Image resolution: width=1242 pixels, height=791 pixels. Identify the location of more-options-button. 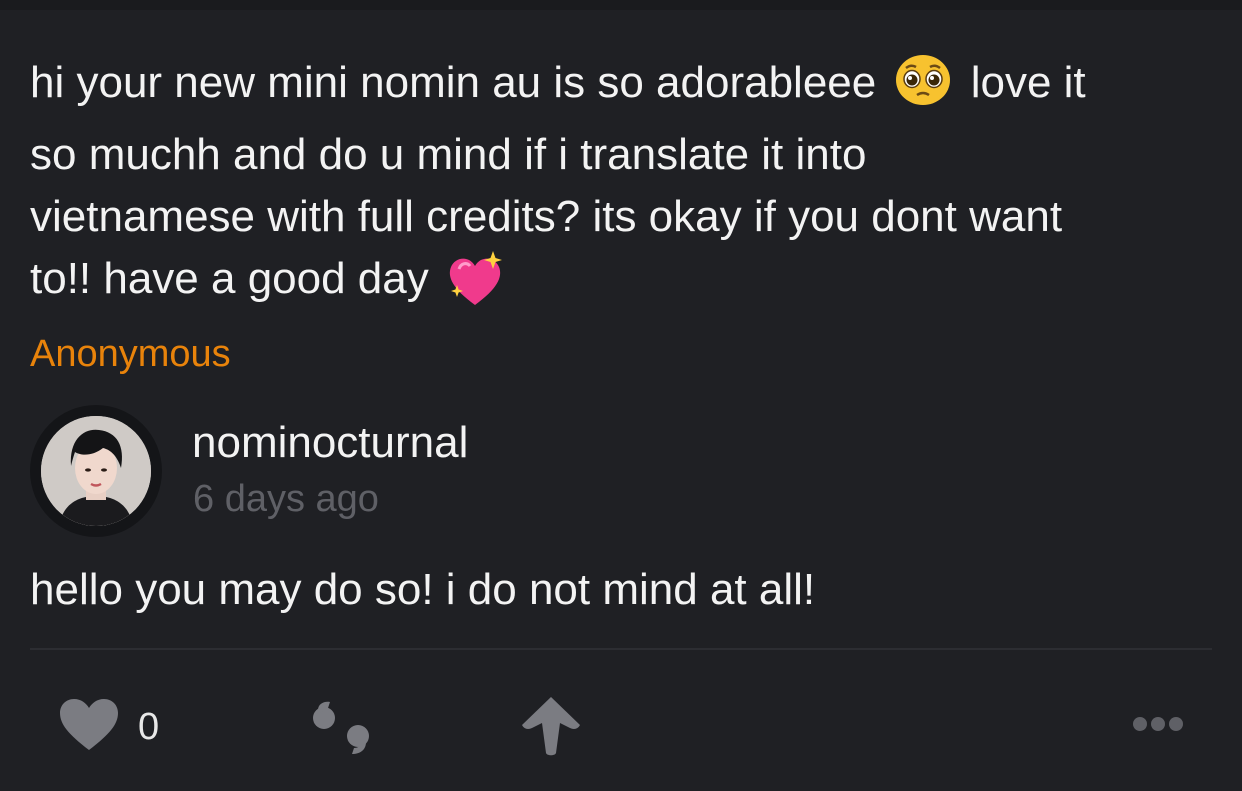
(1158, 726).